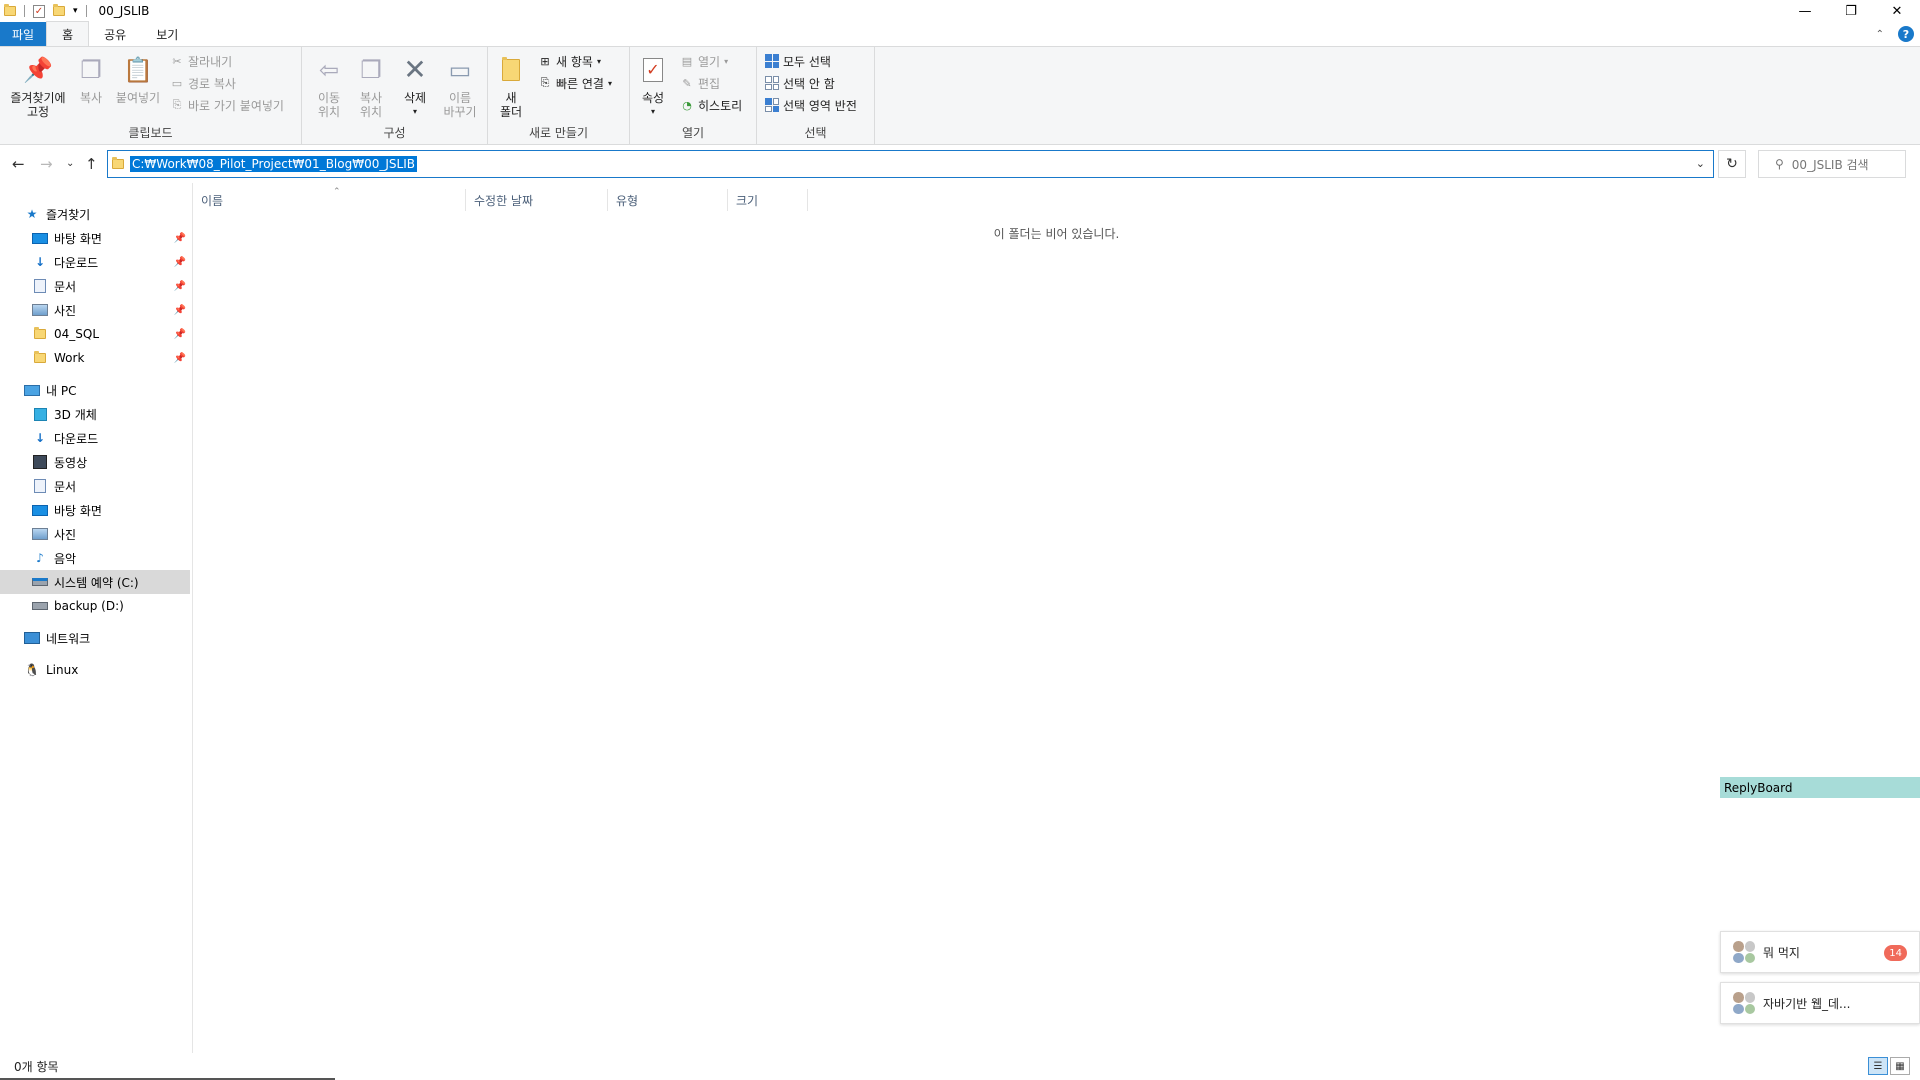  Describe the element at coordinates (329, 199) in the screenshot. I see `column-header-name: 이름 ⌃` at that location.